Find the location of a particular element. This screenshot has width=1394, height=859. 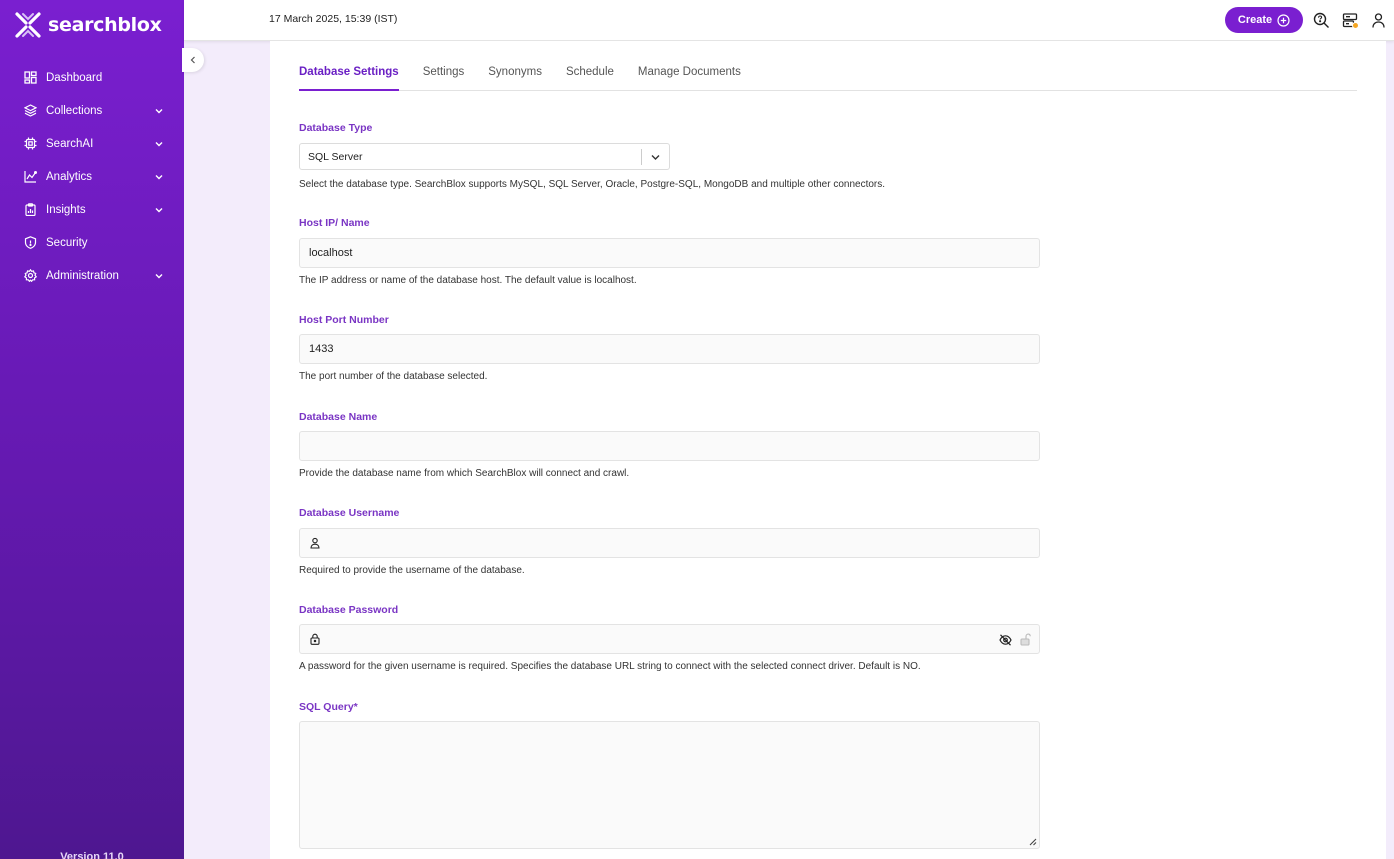

database-username-label: Database Username is located at coordinates (349, 513).